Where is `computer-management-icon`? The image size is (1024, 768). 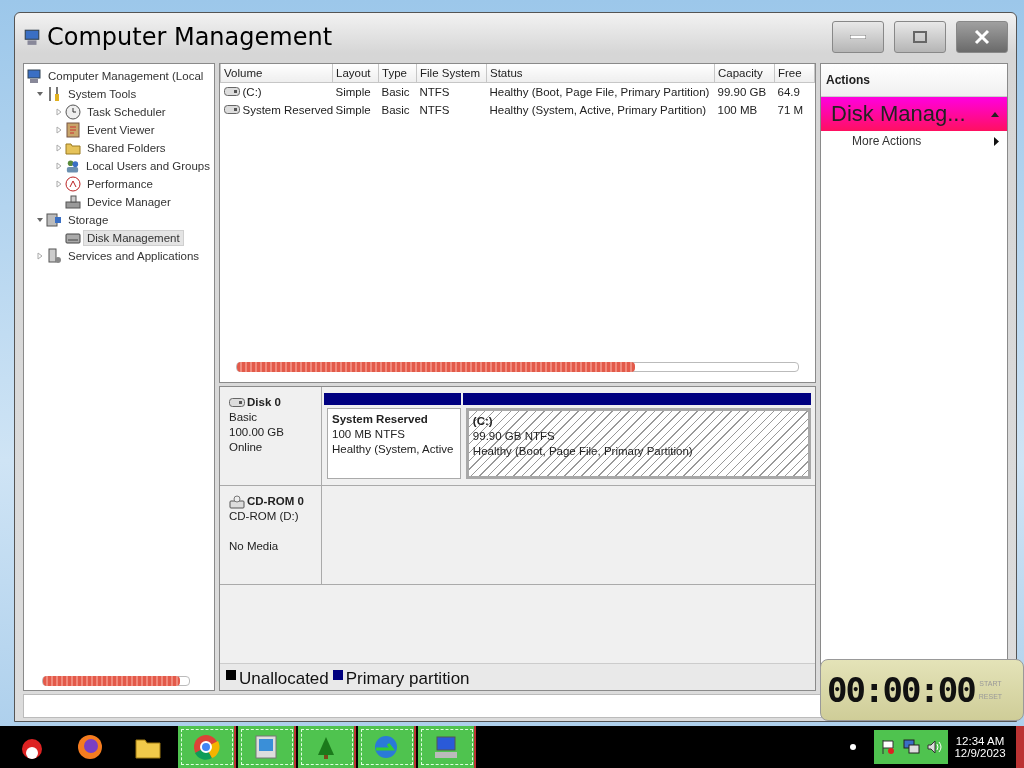
computer-management-icon is located at coordinates (32, 37).